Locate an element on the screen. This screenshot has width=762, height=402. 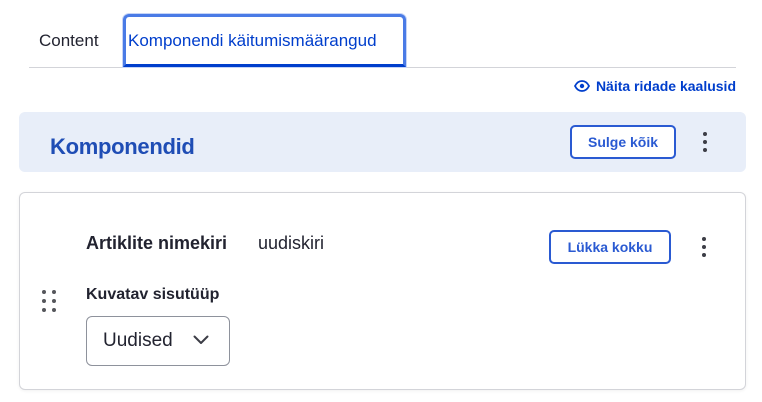
tab-bar: Content Komponendi käitumismäärangud is located at coordinates (382, 41).